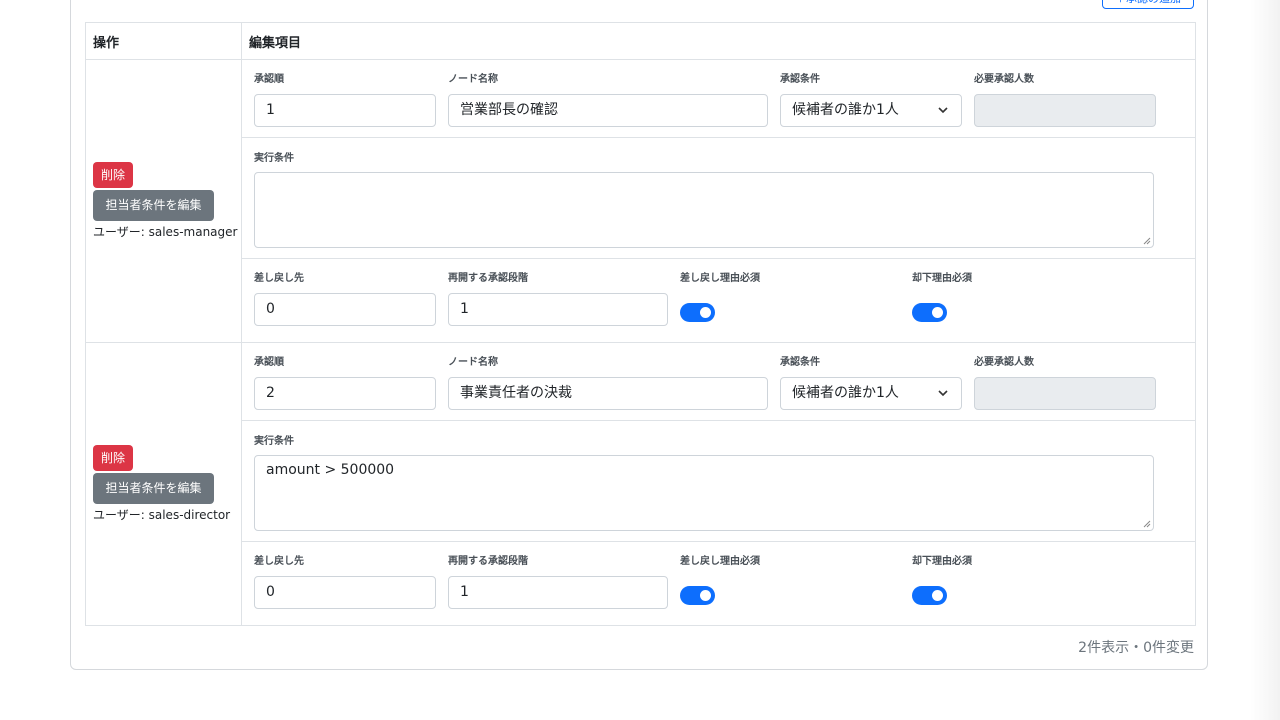 The image size is (1280, 720). I want to click on order-input: 2, so click(345, 393).